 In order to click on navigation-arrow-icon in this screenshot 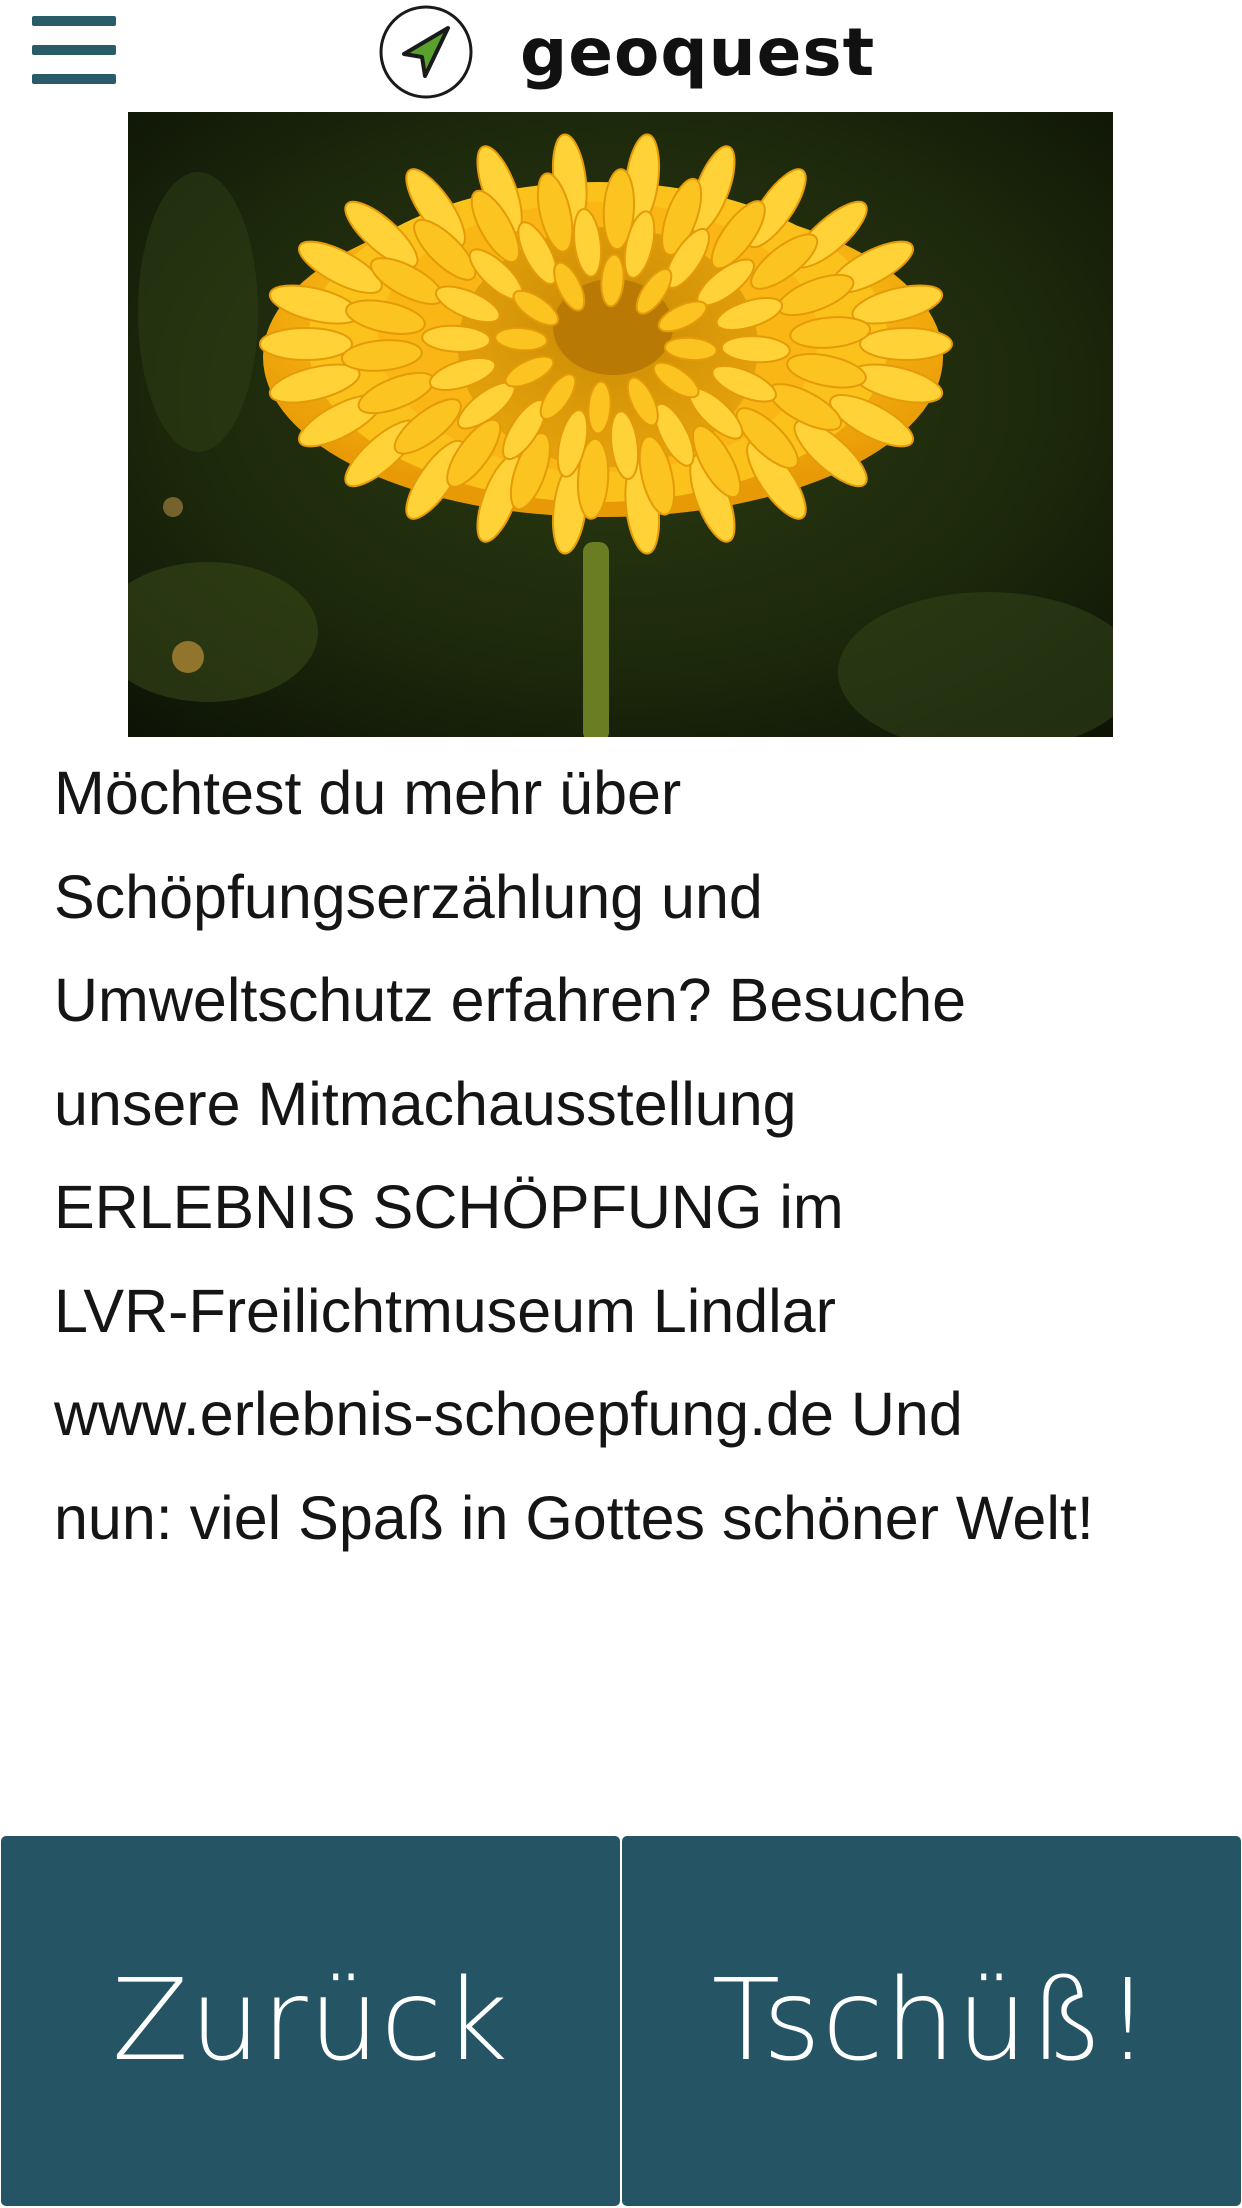, I will do `click(426, 52)`.